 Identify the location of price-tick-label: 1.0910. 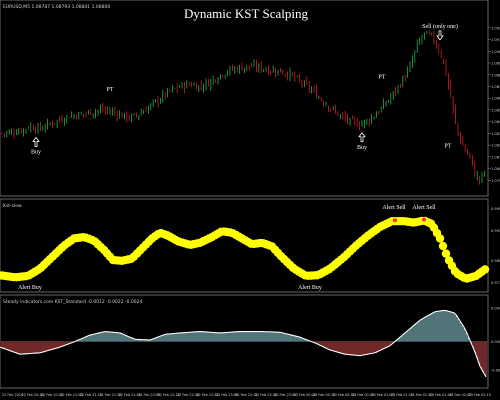
(495, 40).